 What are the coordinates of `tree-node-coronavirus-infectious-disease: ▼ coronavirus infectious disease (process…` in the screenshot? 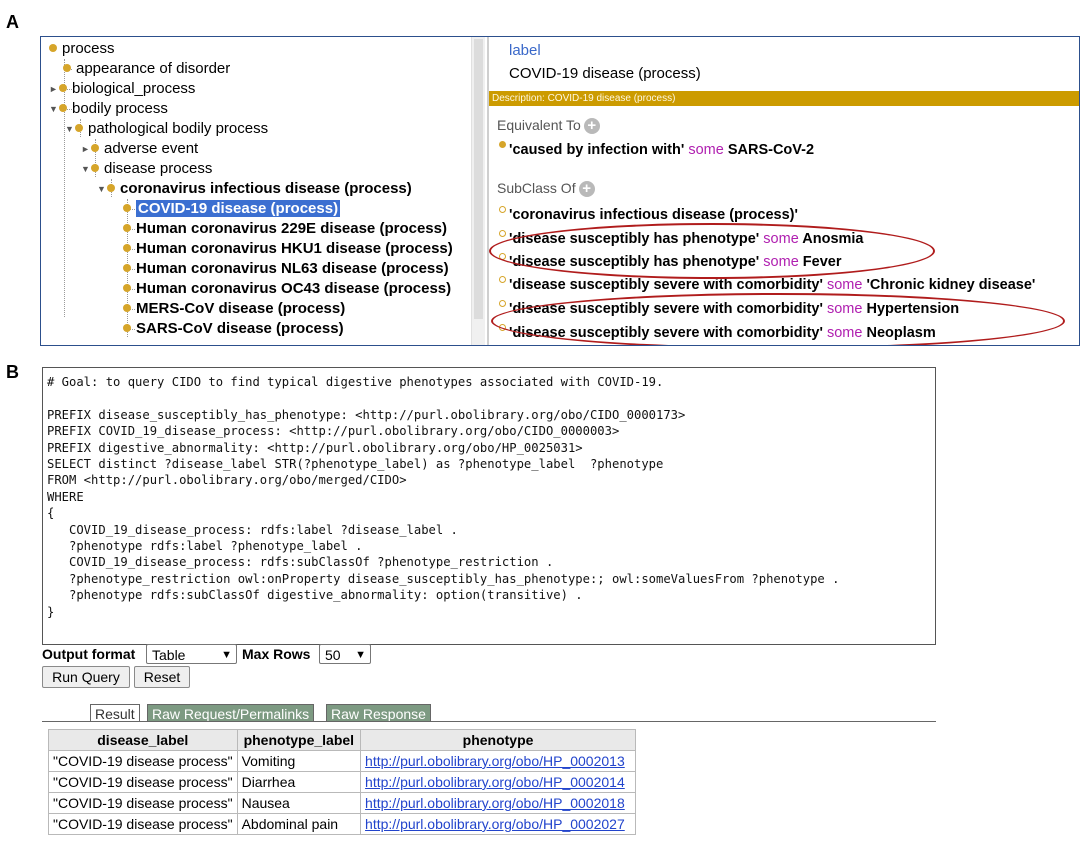 It's located at (254, 189).